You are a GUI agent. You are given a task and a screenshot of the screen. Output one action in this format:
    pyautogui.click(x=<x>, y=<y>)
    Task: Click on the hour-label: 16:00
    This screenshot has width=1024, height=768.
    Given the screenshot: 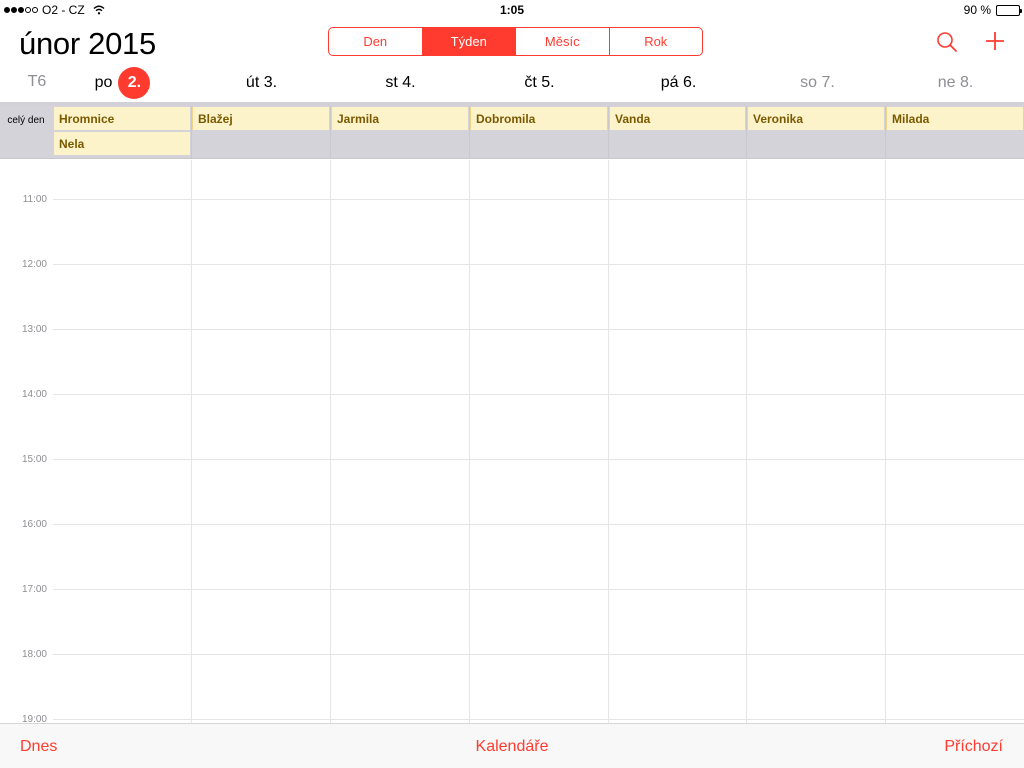 What is the action you would take?
    pyautogui.click(x=34, y=524)
    